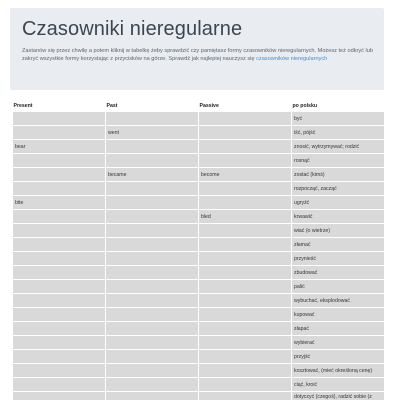 Image resolution: width=400 pixels, height=400 pixels. Describe the element at coordinates (291, 59) in the screenshot. I see `irregular-verbs-link: czasowników nieregularnych` at that location.